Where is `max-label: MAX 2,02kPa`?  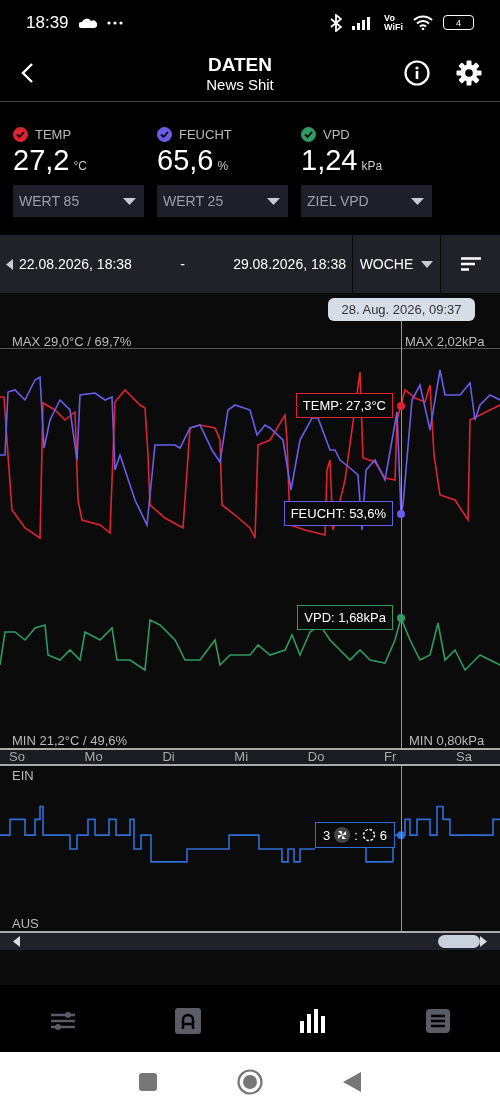 max-label: MAX 2,02kPa is located at coordinates (445, 341).